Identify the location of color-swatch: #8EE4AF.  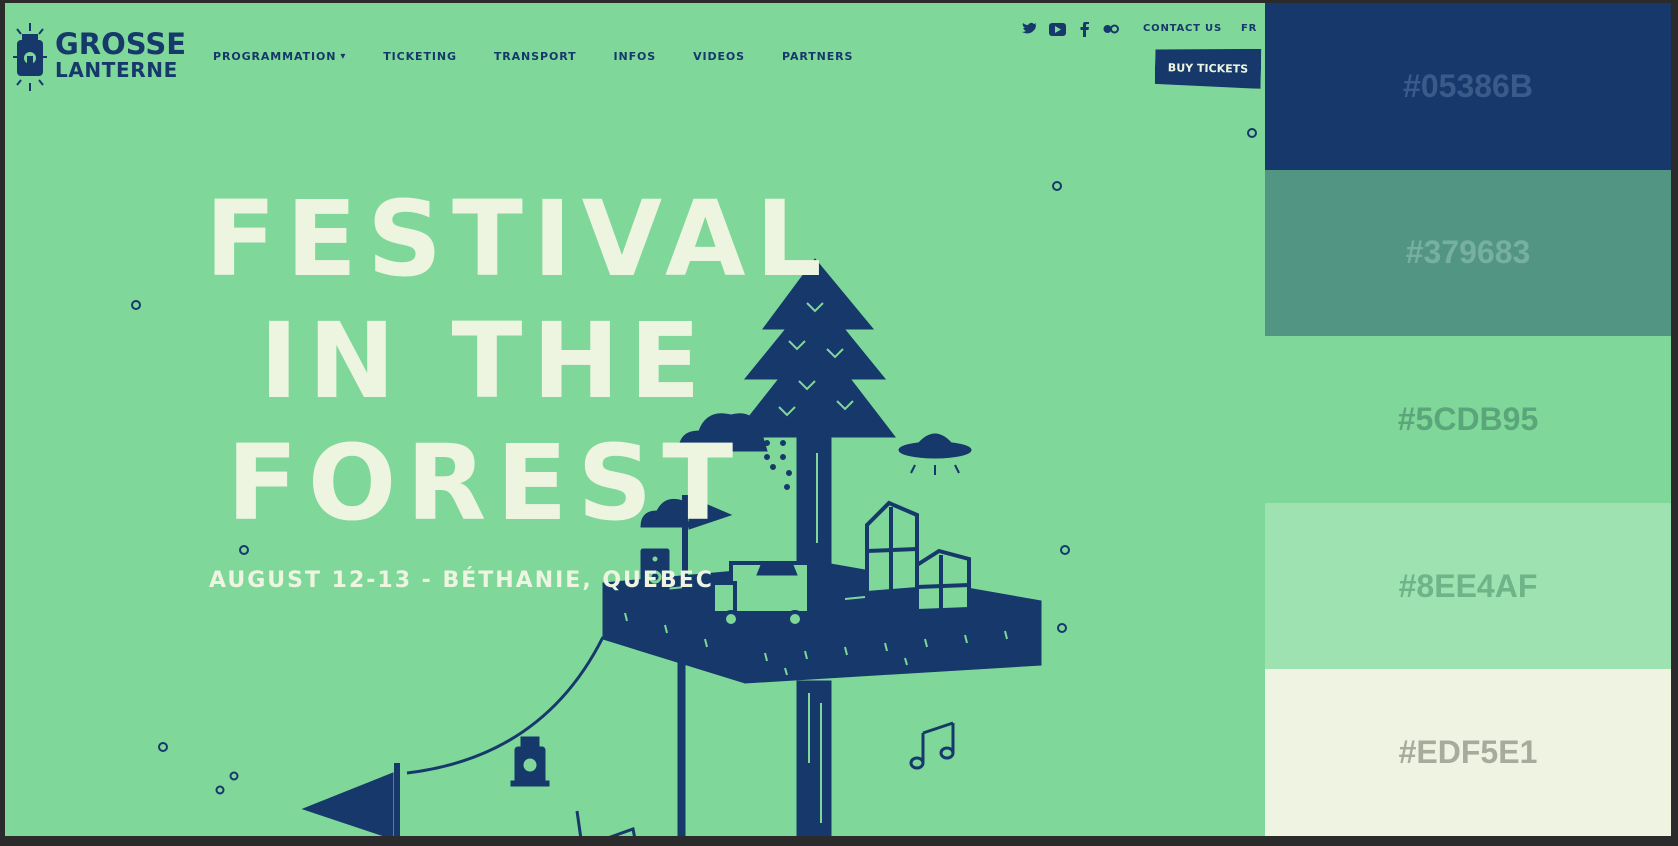
(1468, 586).